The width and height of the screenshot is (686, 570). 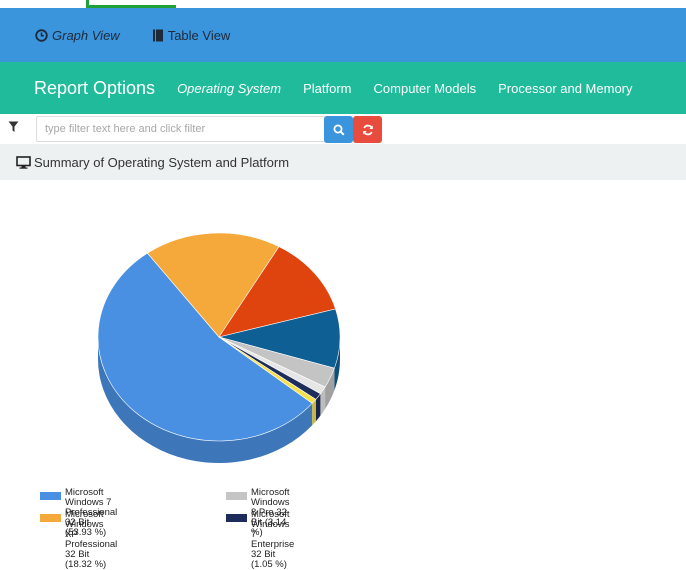 I want to click on monitor-icon, so click(x=23, y=162).